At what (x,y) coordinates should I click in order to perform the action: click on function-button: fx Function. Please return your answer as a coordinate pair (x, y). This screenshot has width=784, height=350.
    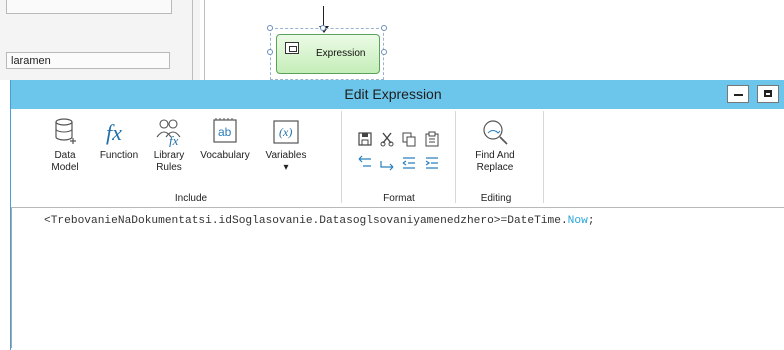
    Looking at the image, I should click on (119, 139).